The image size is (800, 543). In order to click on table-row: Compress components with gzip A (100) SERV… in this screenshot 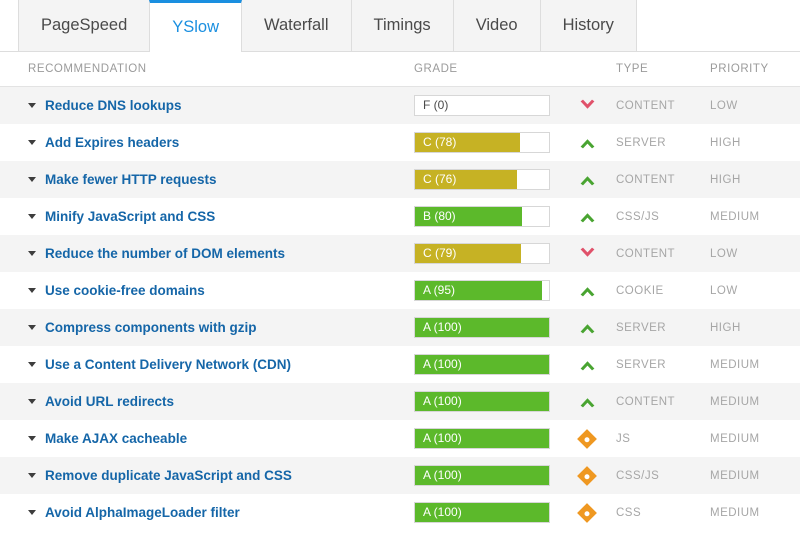, I will do `click(400, 327)`.